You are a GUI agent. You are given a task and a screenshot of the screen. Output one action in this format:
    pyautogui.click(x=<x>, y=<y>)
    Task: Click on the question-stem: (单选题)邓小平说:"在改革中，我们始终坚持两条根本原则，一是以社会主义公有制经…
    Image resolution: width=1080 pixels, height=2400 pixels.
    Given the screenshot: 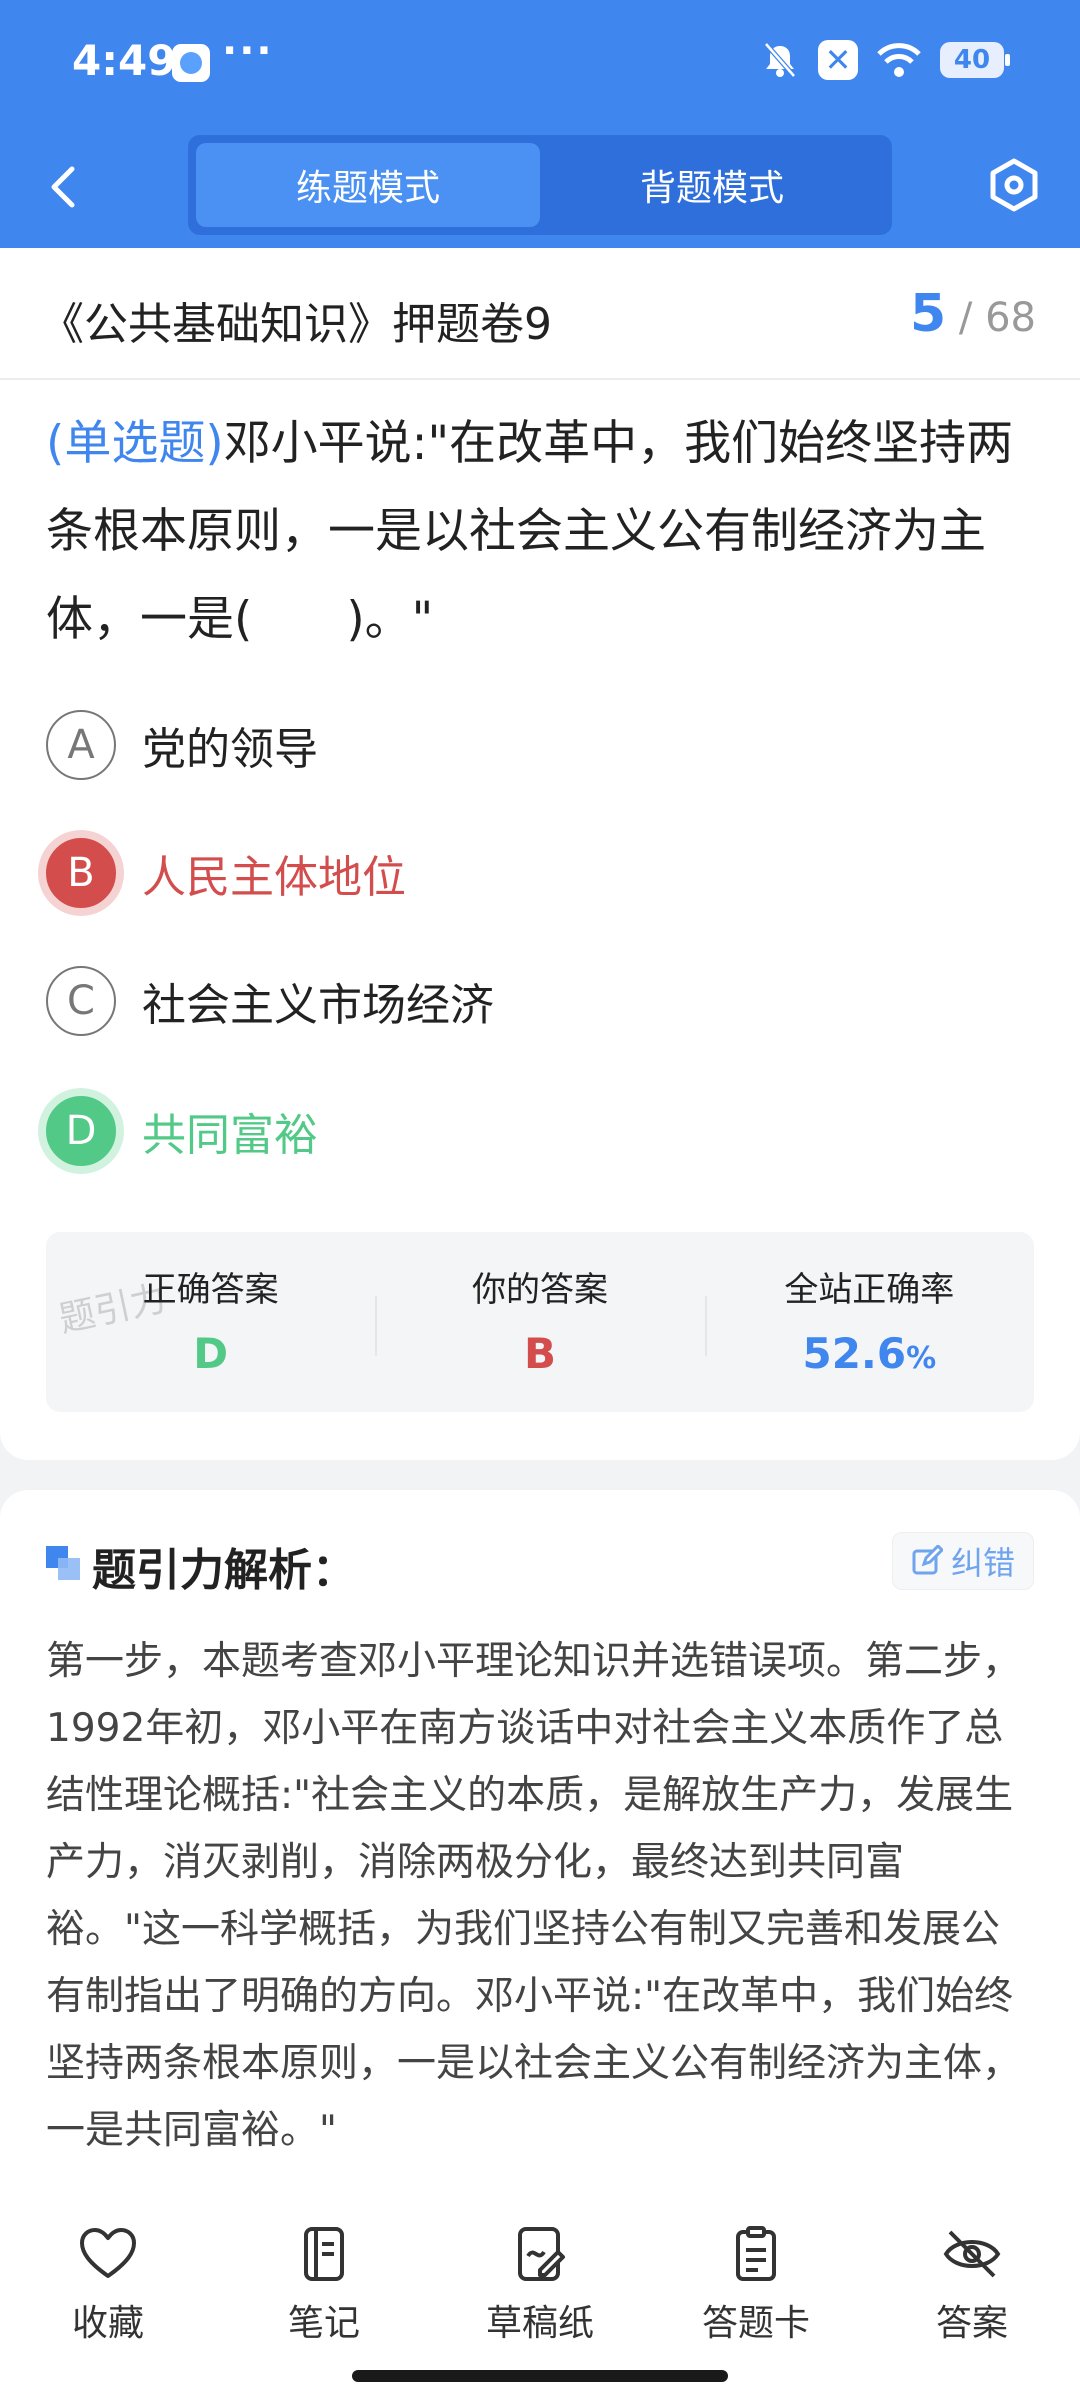 What is the action you would take?
    pyautogui.click(x=541, y=532)
    